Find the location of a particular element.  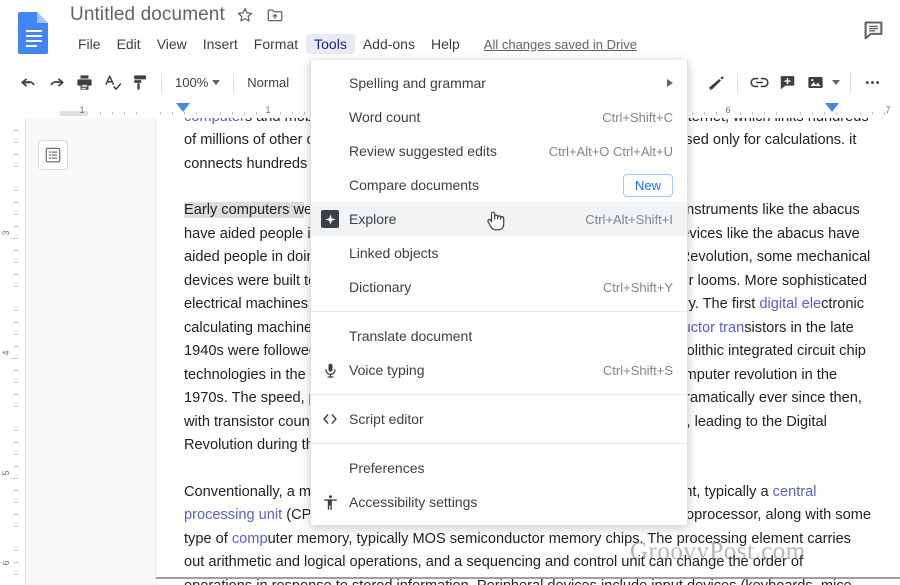

document-text-run: The first is located at coordinates (731, 304).